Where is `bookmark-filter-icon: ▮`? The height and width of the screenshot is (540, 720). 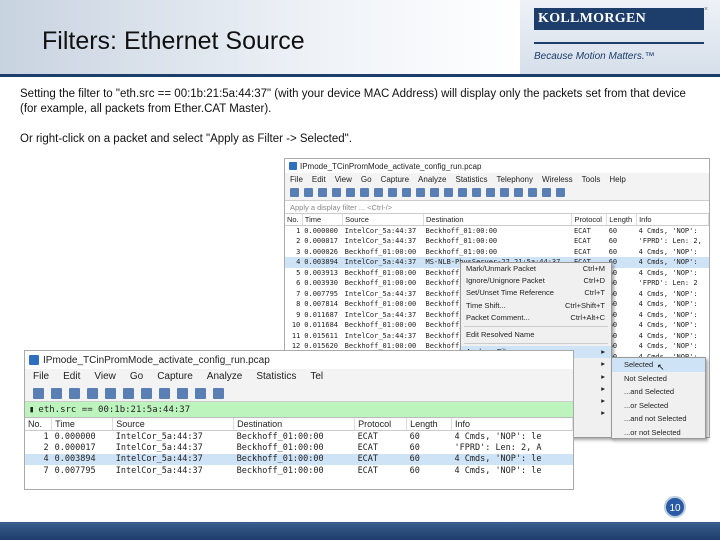
bookmark-filter-icon: ▮ is located at coordinates (31, 410).